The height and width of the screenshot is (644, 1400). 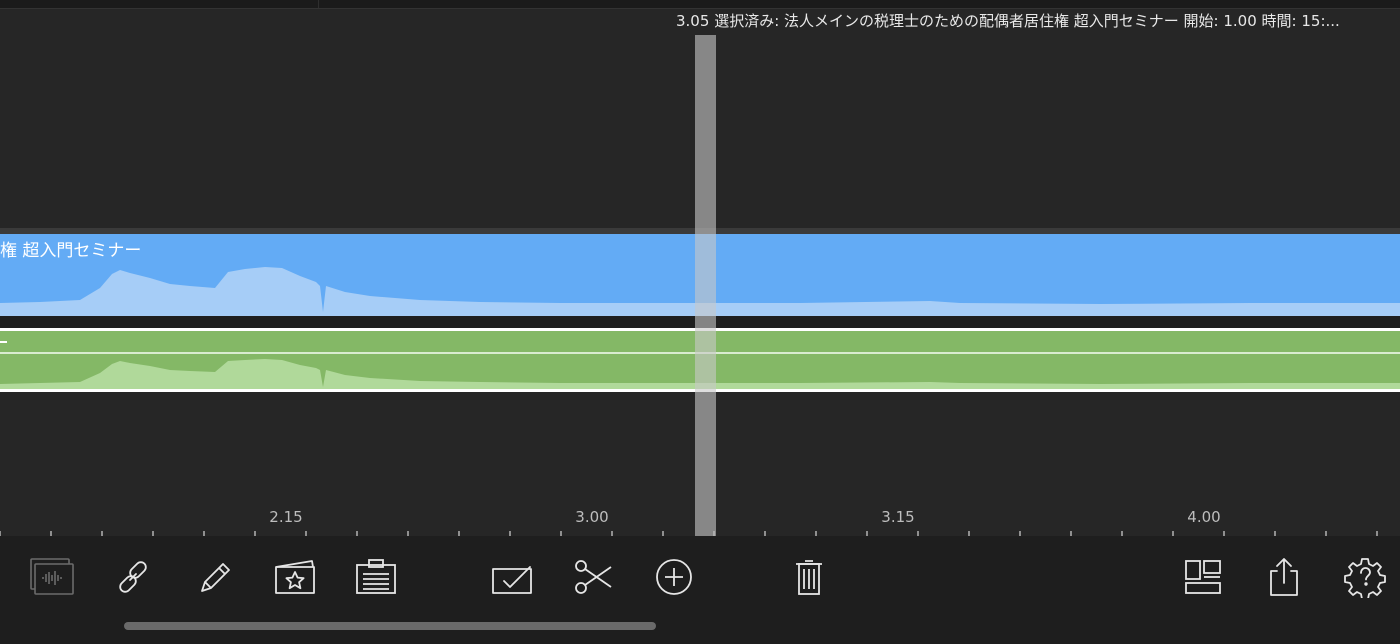 I want to click on audio-clip-icon, so click(x=52, y=577).